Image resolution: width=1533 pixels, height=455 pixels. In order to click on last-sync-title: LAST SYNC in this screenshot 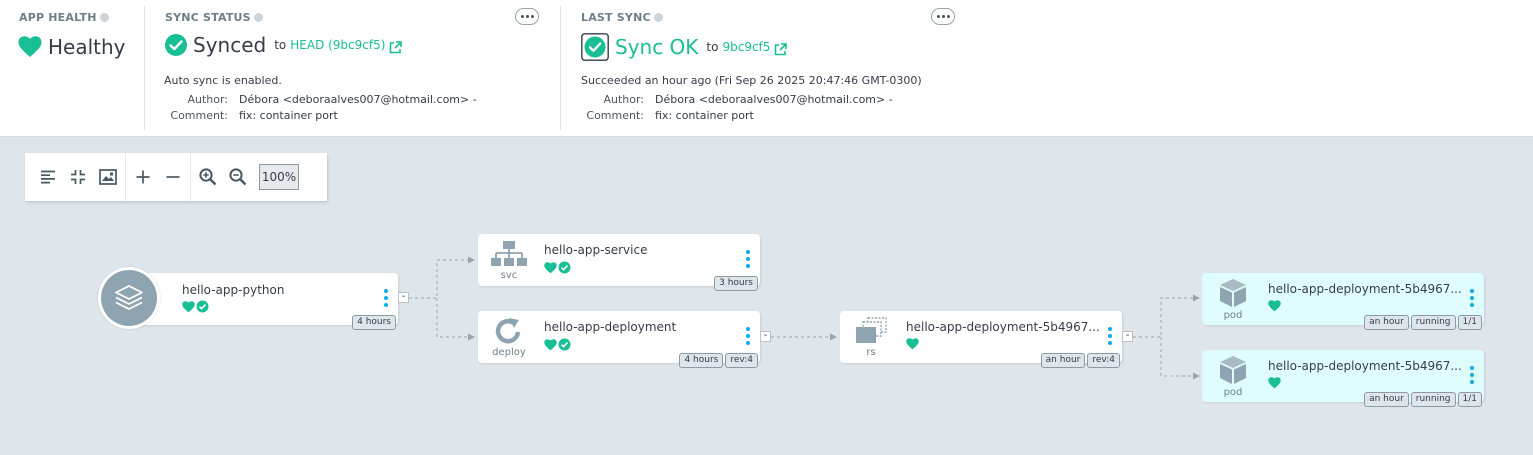, I will do `click(622, 17)`.